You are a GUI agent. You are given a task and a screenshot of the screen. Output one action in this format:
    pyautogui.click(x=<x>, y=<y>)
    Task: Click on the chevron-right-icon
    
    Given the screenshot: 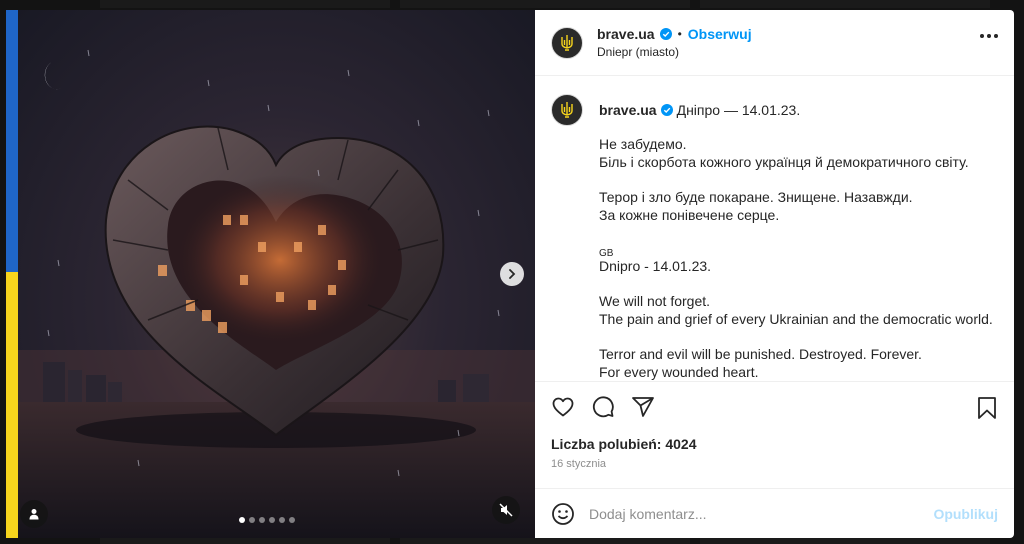 What is the action you would take?
    pyautogui.click(x=512, y=274)
    